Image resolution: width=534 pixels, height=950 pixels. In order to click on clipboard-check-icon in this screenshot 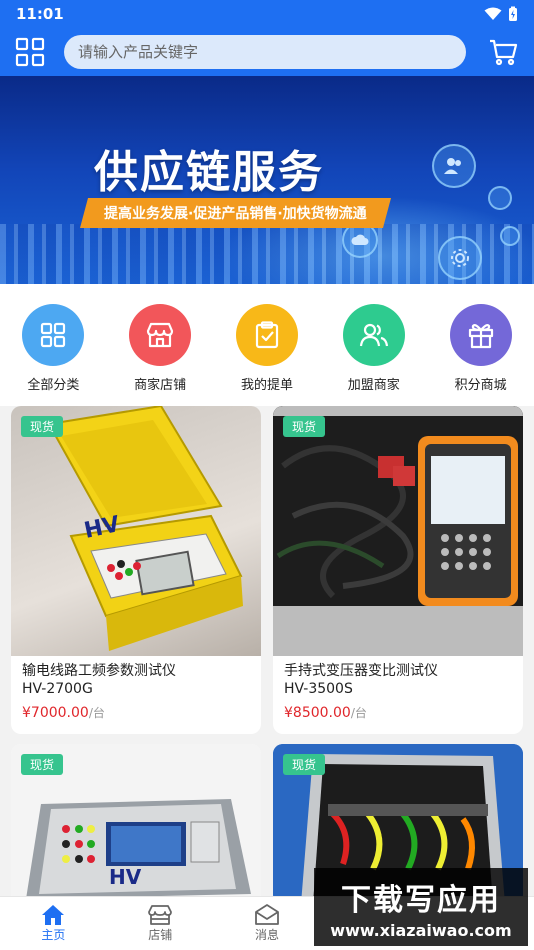, I will do `click(267, 335)`.